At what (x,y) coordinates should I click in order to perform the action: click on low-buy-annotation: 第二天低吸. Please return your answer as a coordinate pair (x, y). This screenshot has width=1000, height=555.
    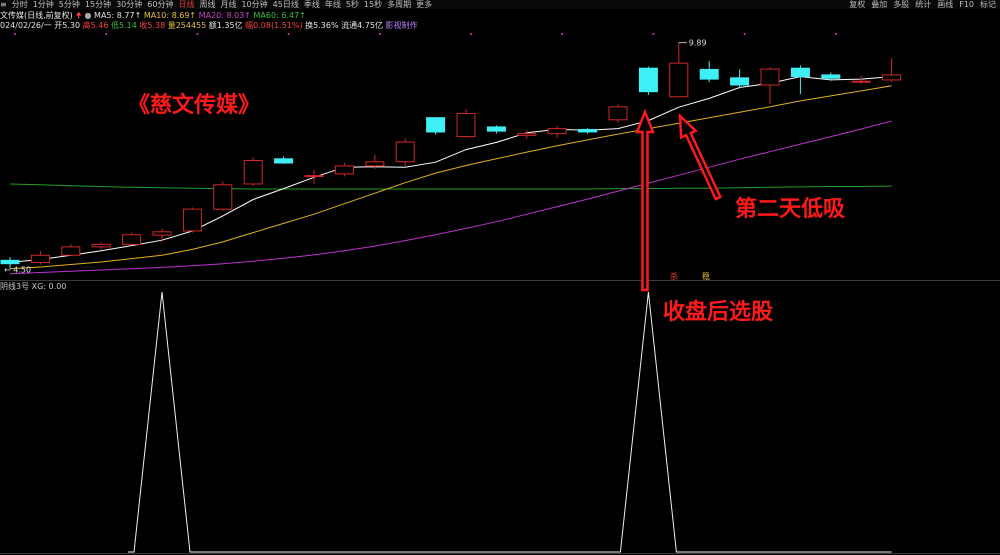
    Looking at the image, I should click on (790, 209).